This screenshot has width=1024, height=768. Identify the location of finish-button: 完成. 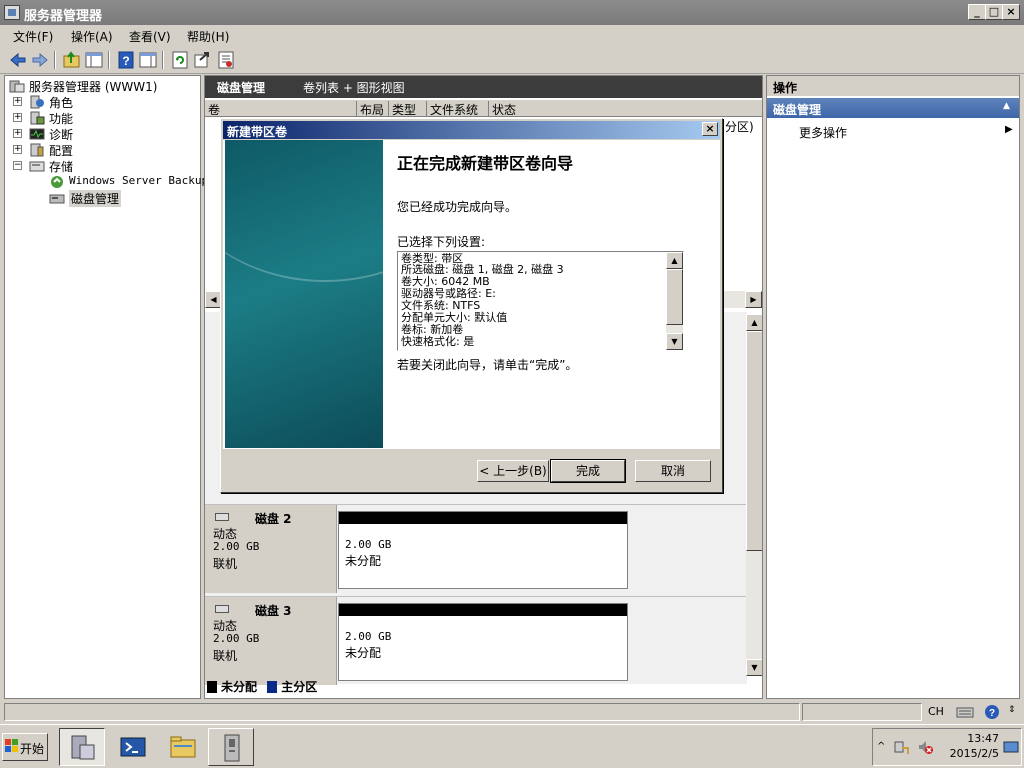
(588, 471).